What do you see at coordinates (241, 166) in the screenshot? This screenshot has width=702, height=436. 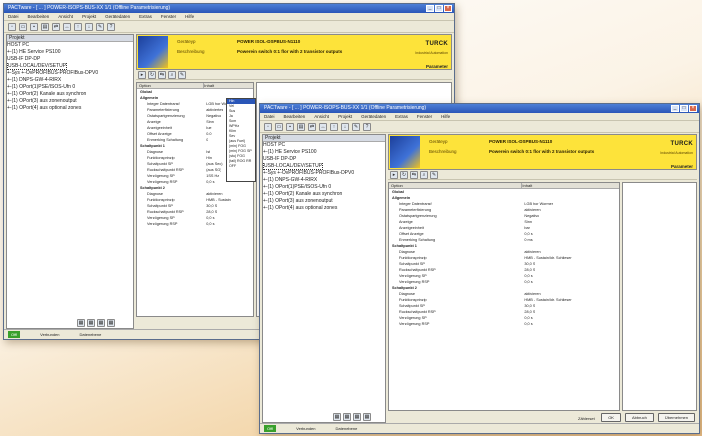 I see `dropdown-option: OFF` at bounding box center [241, 166].